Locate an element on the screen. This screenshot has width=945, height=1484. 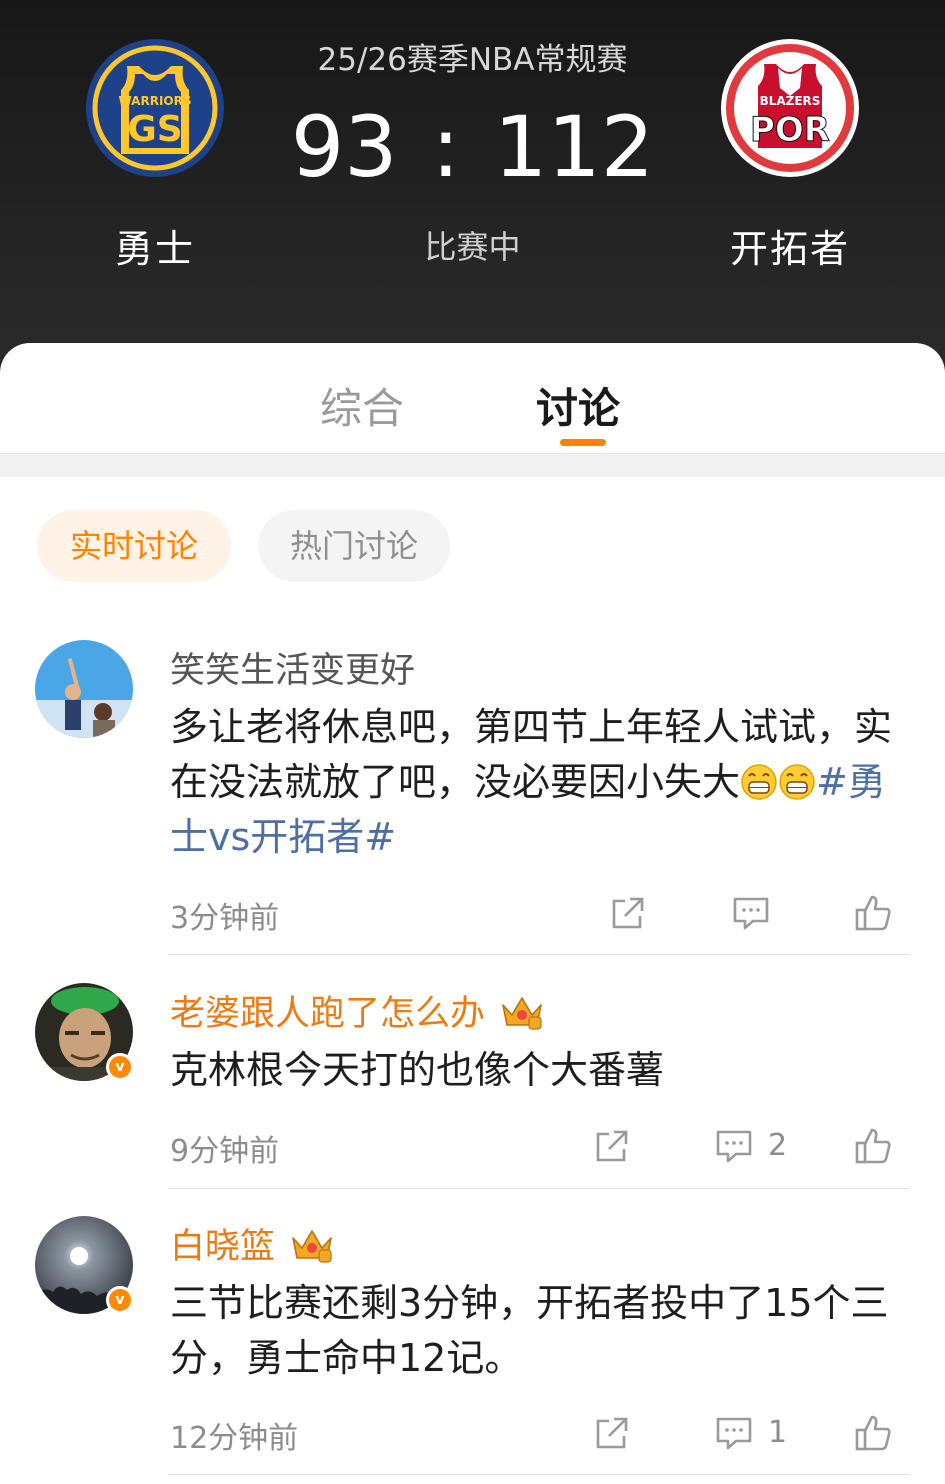
filter-hot: 热门讨论 is located at coordinates (354, 546).